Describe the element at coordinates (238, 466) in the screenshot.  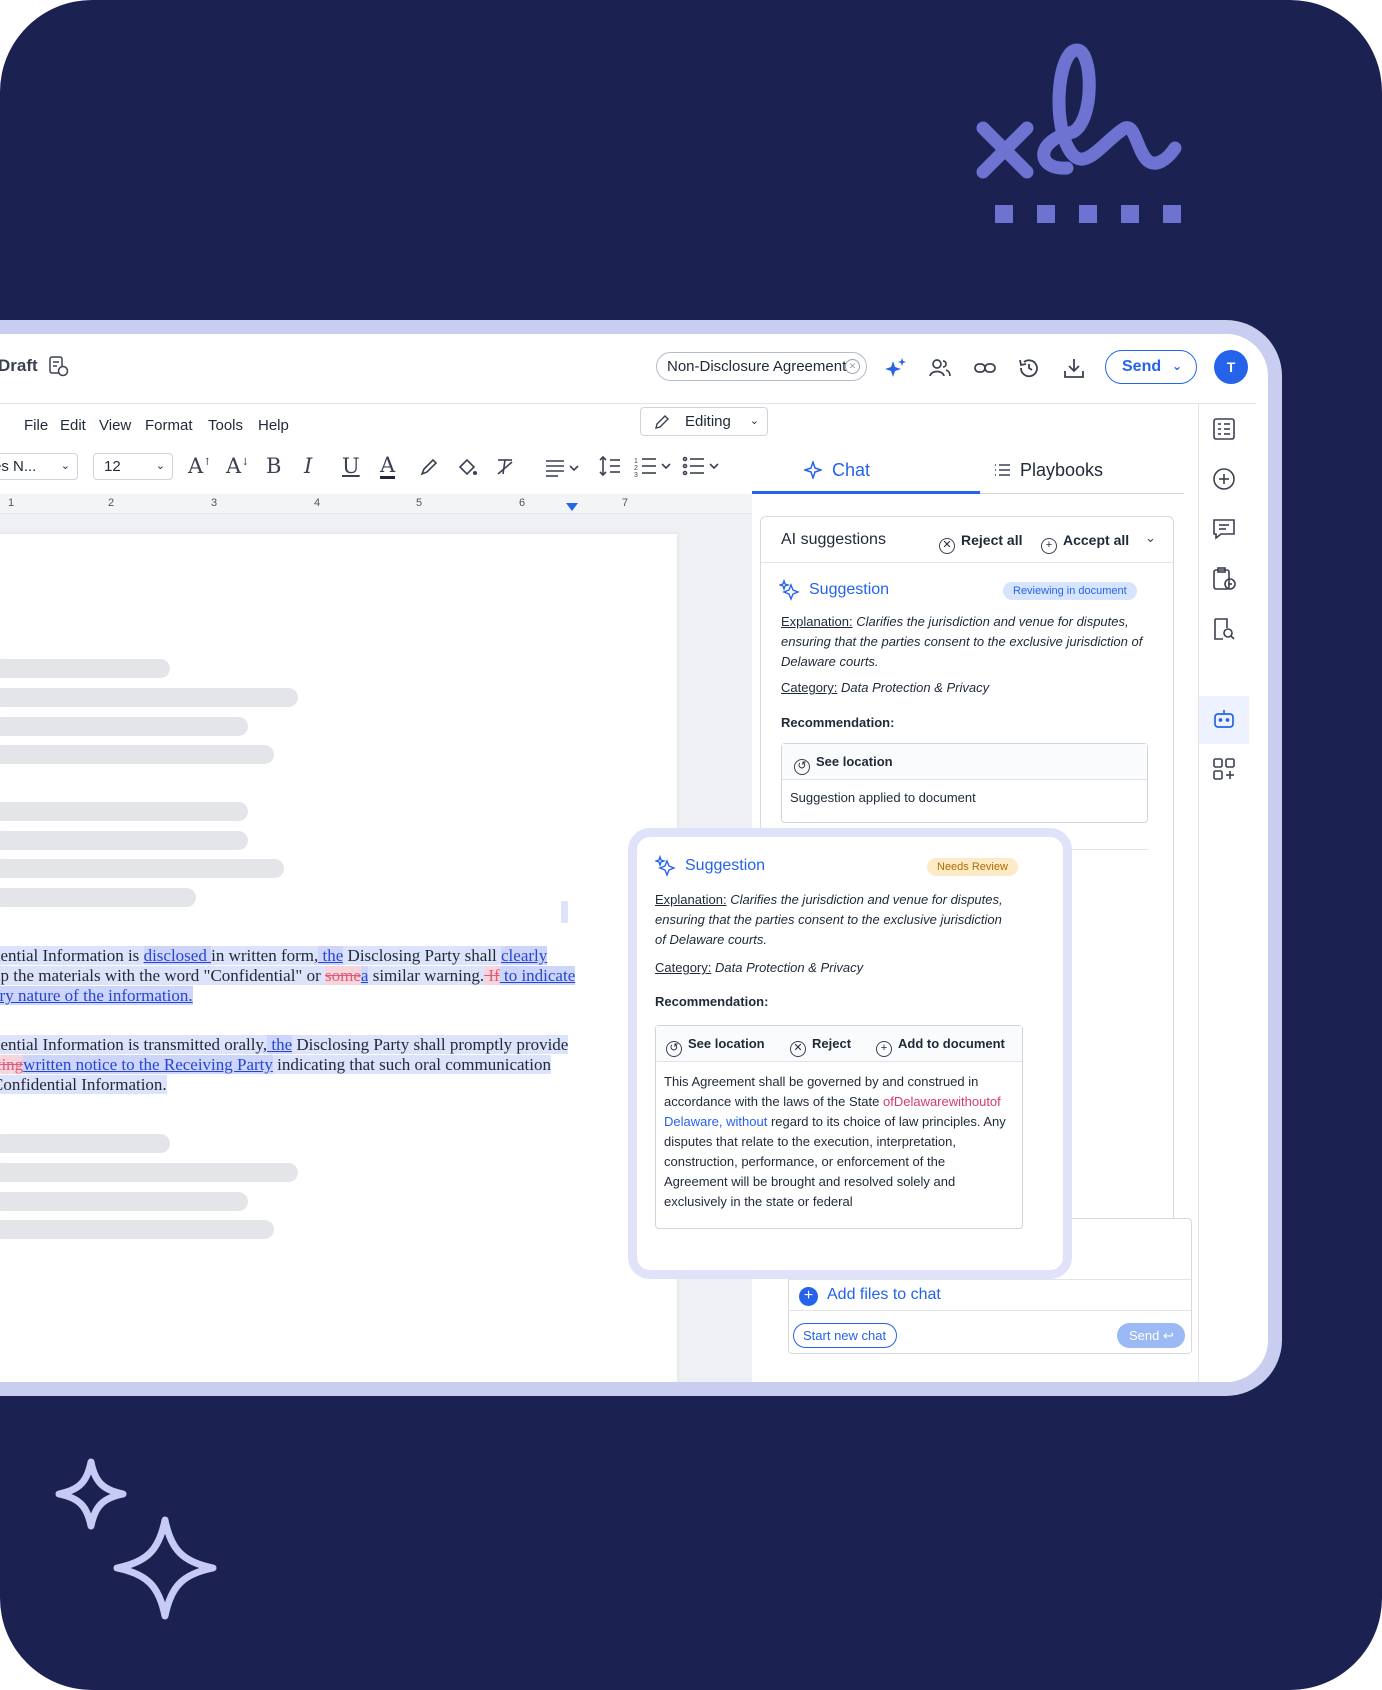
I see `decrease-font-icon: A↓` at that location.